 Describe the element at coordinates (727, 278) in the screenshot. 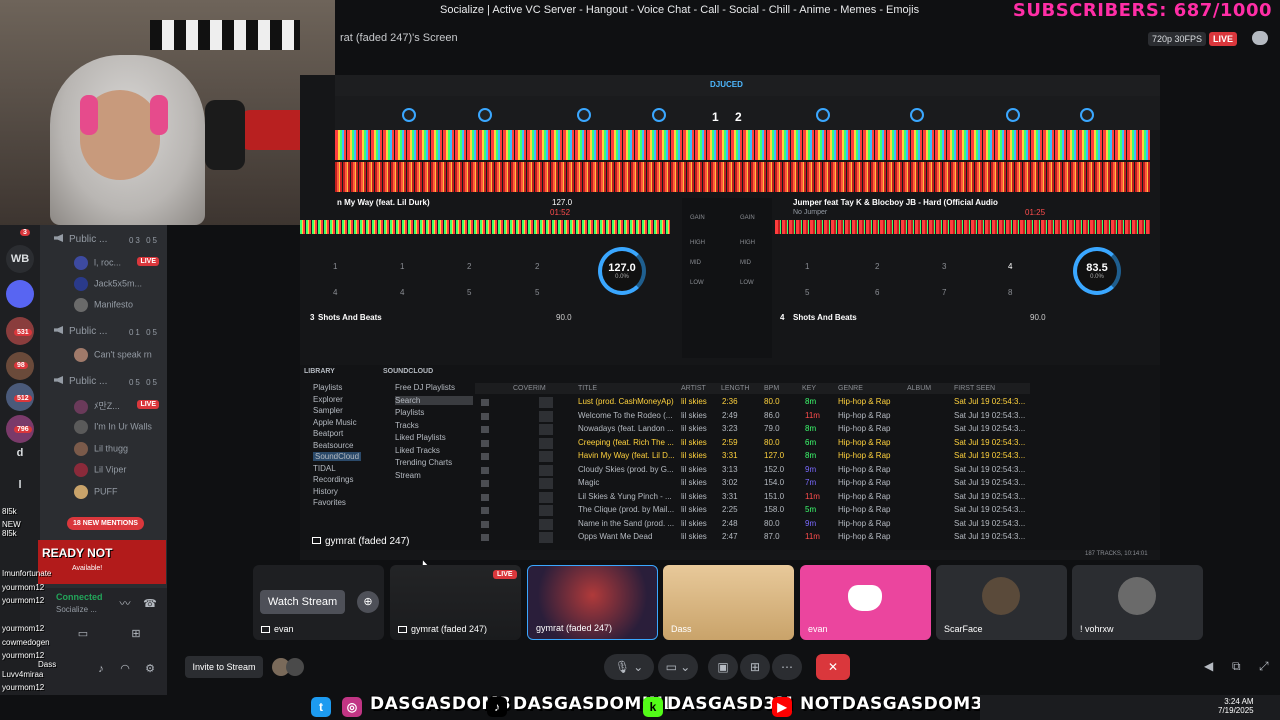

I see `mixer-eq-column` at that location.